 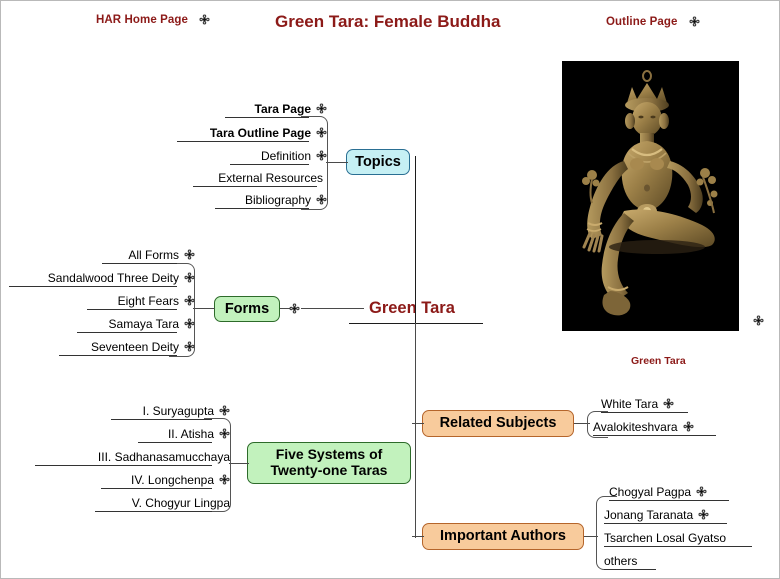 I want to click on center-underline, so click(x=416, y=323).